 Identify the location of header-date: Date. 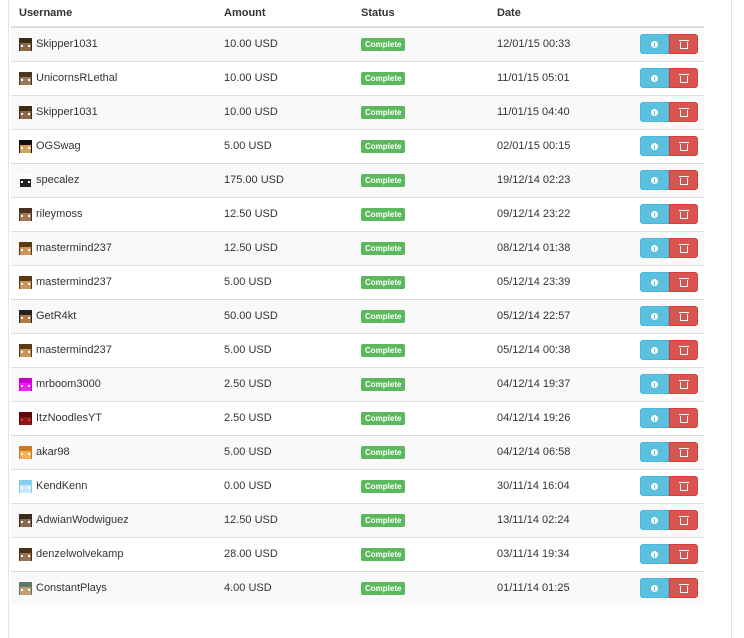
(557, 14).